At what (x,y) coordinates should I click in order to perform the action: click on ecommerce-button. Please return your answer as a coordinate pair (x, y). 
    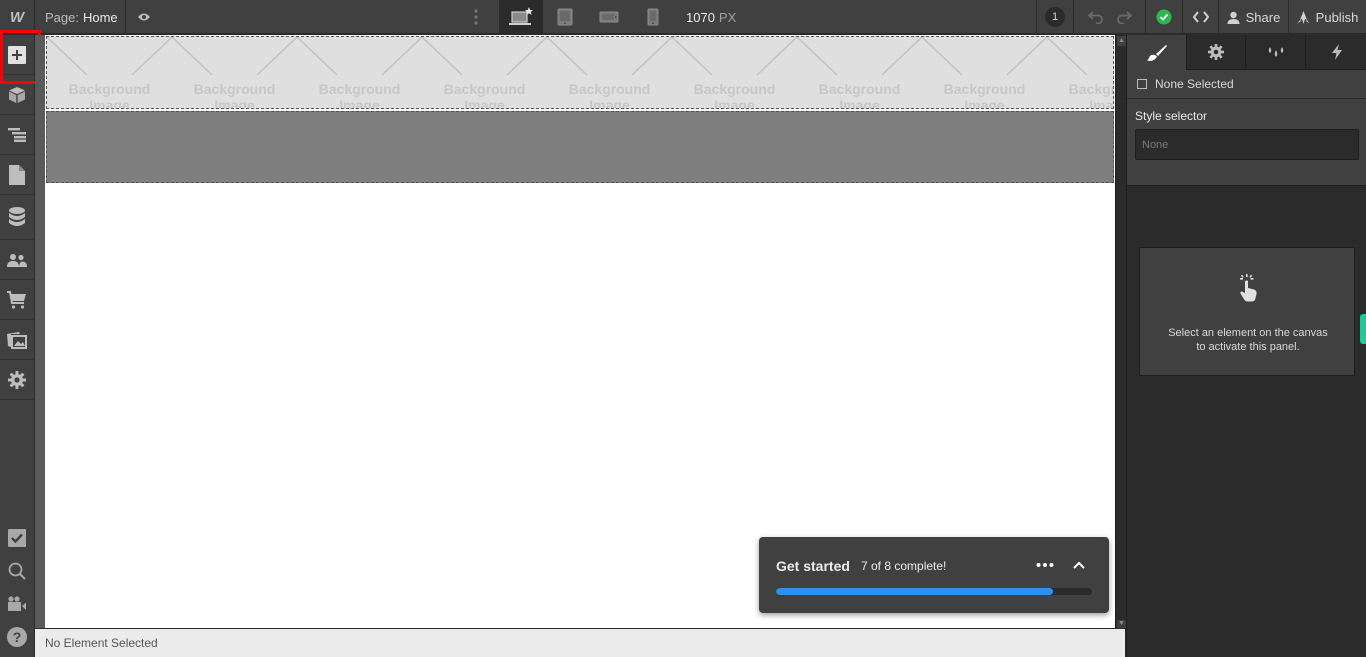
    Looking at the image, I should click on (17, 300).